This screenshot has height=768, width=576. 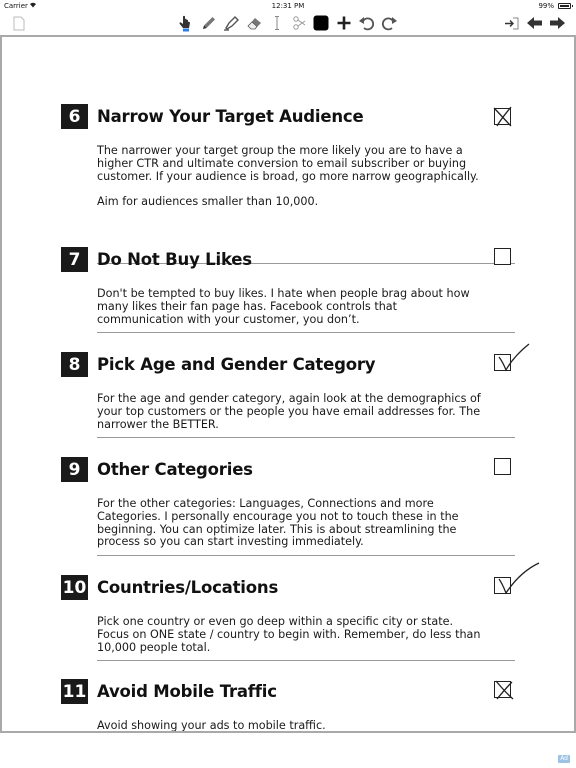 What do you see at coordinates (175, 469) in the screenshot?
I see `item-title: Other Categories` at bounding box center [175, 469].